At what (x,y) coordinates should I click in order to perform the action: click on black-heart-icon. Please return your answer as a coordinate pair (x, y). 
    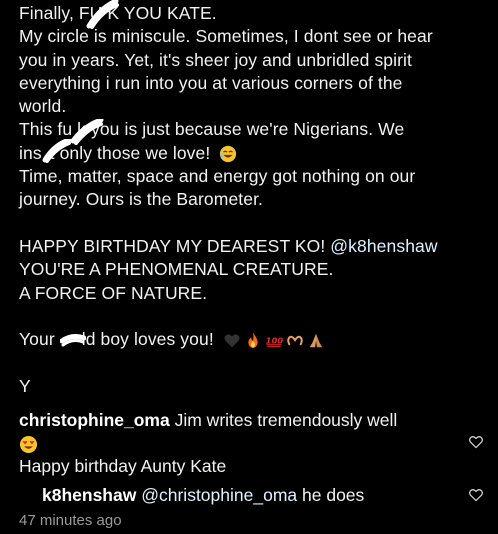
    Looking at the image, I should click on (232, 340).